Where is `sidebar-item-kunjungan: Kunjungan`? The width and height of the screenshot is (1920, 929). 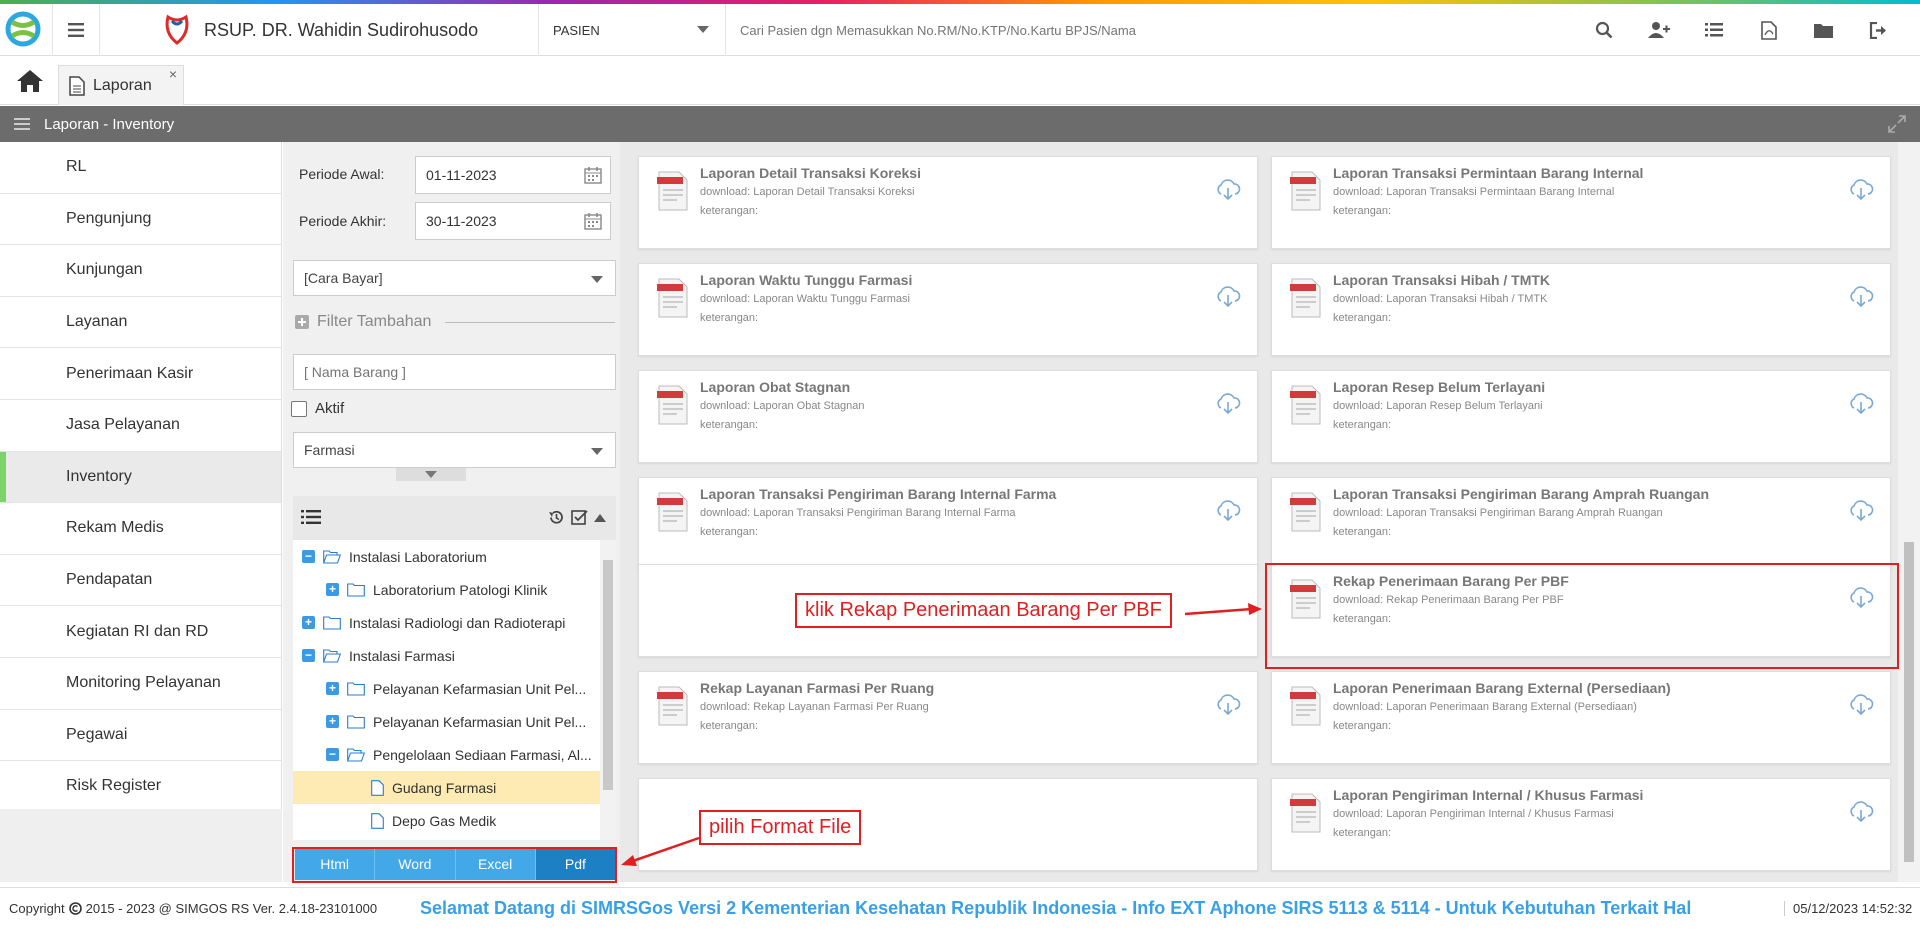
sidebar-item-kunjungan: Kunjungan is located at coordinates (140, 271).